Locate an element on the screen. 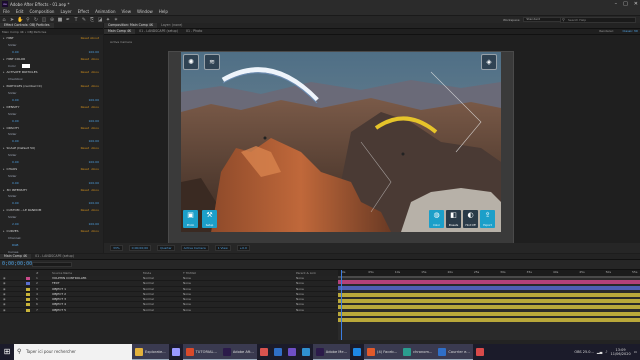 The width and height of the screenshot is (640, 360). effect-header: ▸ HINT COLOR Reset Abou is located at coordinates (51, 59).